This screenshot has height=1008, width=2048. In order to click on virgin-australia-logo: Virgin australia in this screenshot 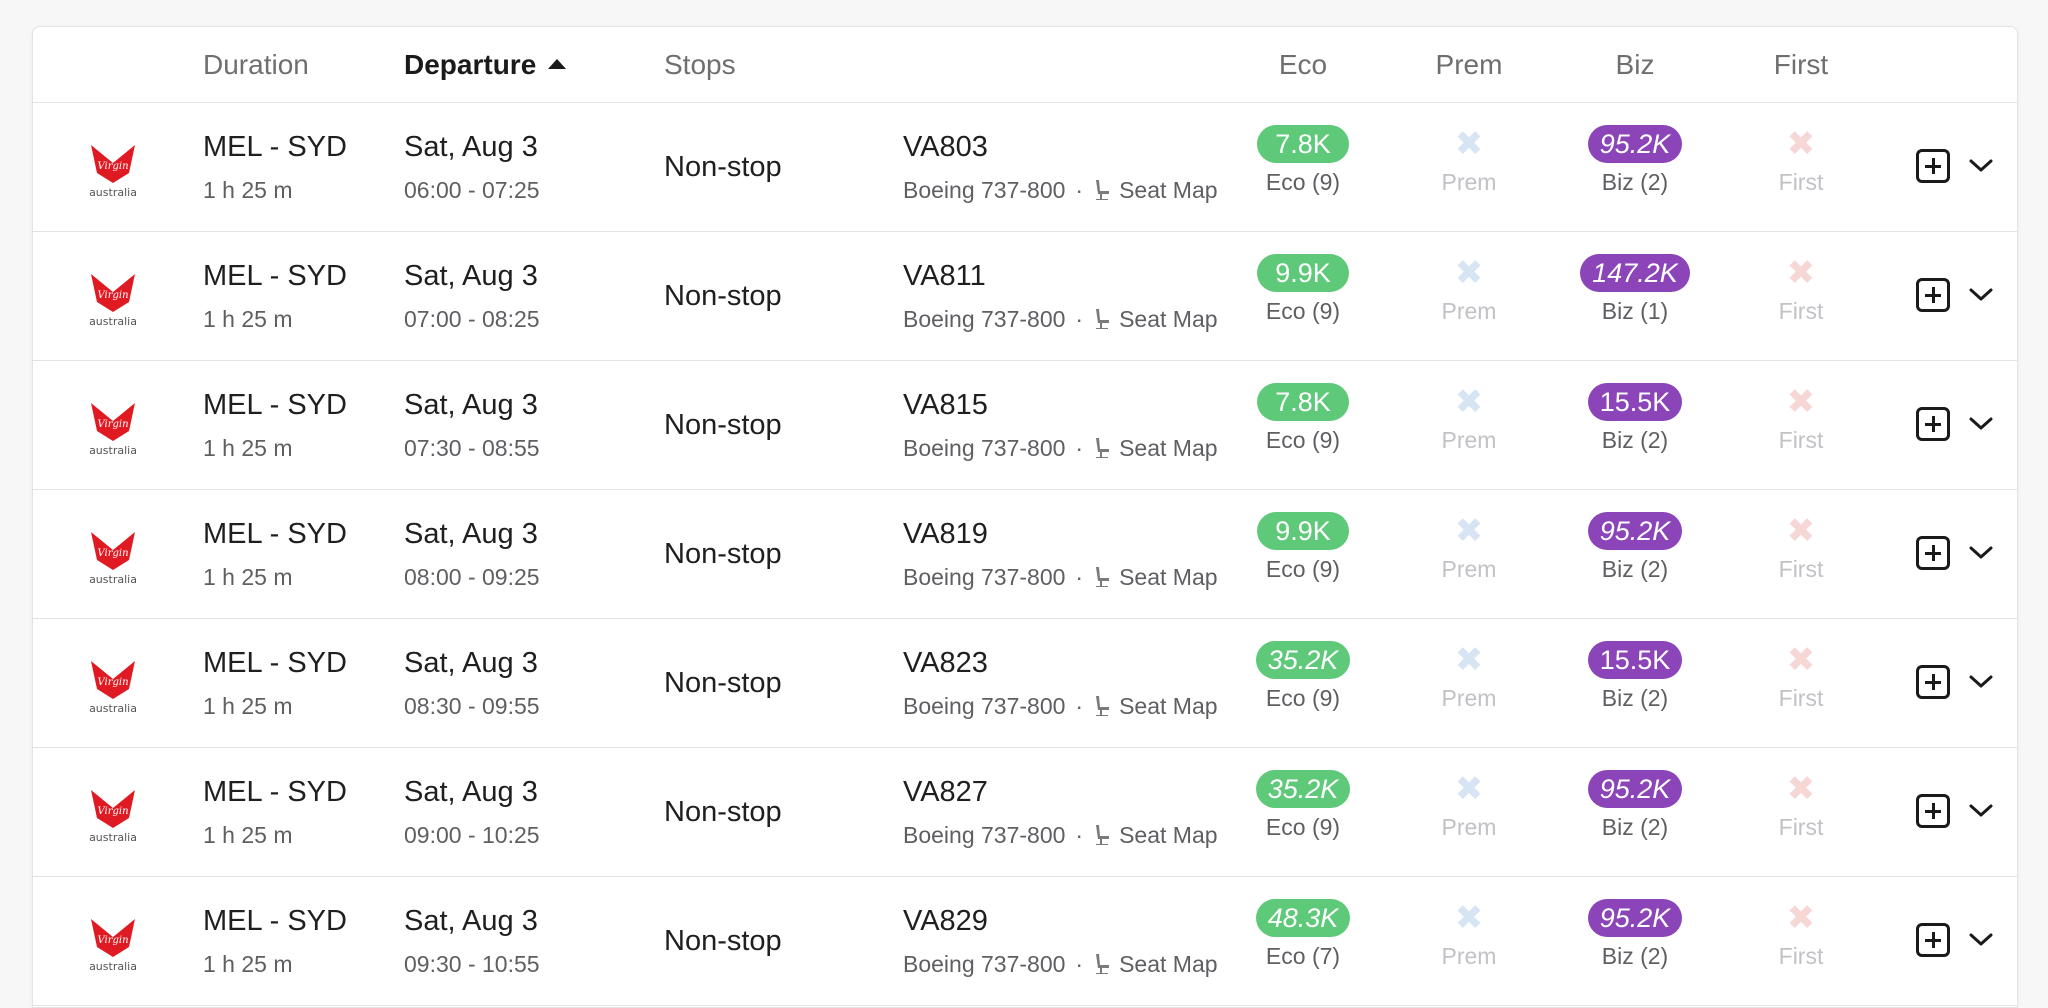, I will do `click(113, 172)`.